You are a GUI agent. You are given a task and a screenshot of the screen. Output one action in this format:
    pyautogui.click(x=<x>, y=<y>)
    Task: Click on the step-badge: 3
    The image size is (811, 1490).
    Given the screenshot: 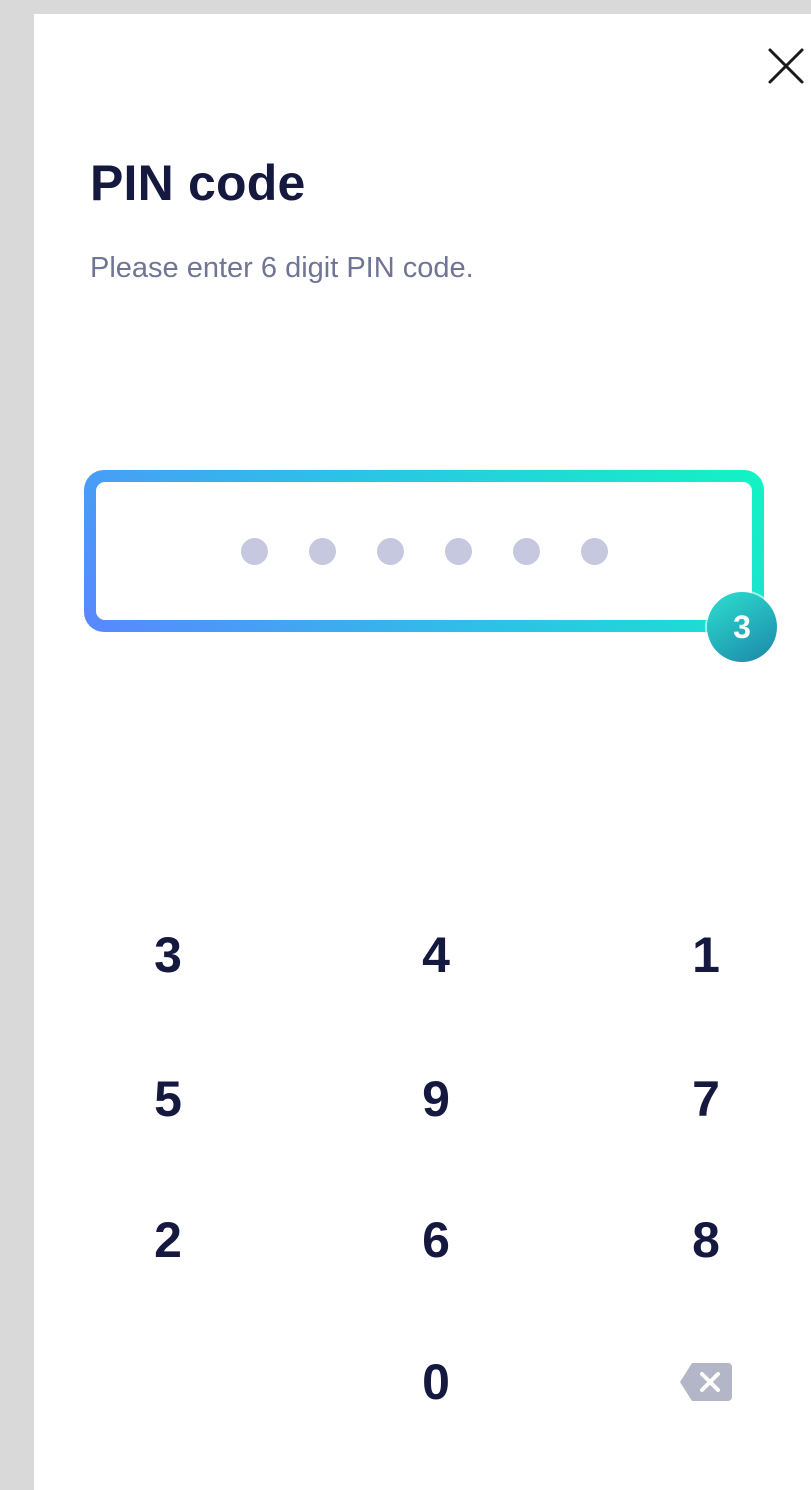 What is the action you would take?
    pyautogui.click(x=742, y=627)
    